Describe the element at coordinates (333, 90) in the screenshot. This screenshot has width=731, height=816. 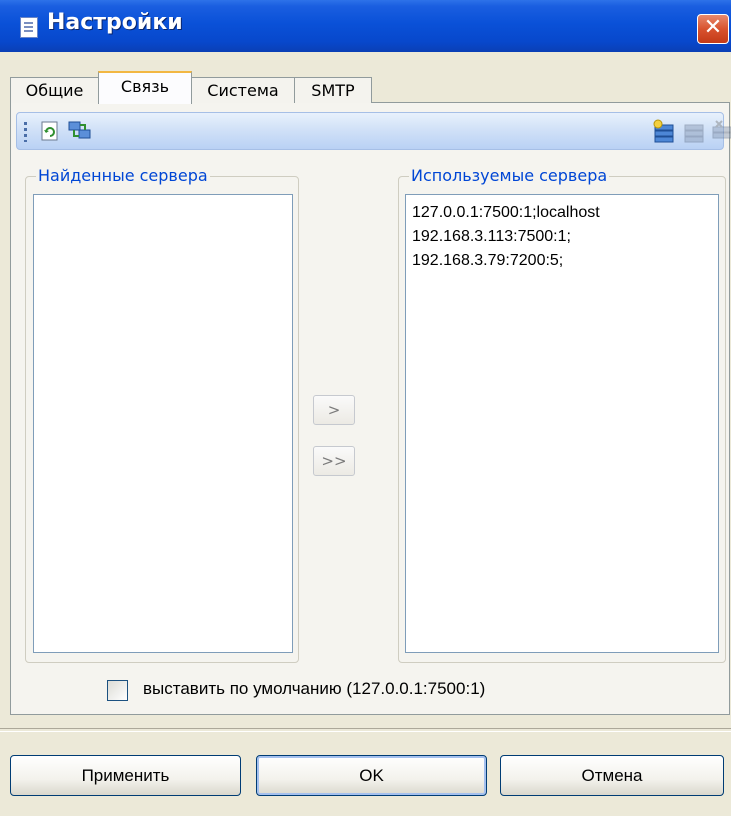
I see `tab-smtp: SMTP` at that location.